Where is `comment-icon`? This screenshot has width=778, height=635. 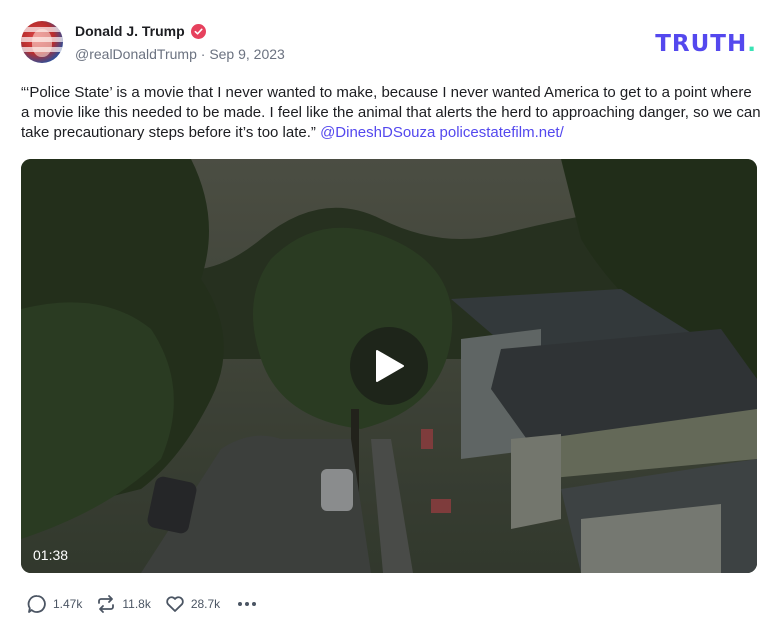 comment-icon is located at coordinates (36, 604).